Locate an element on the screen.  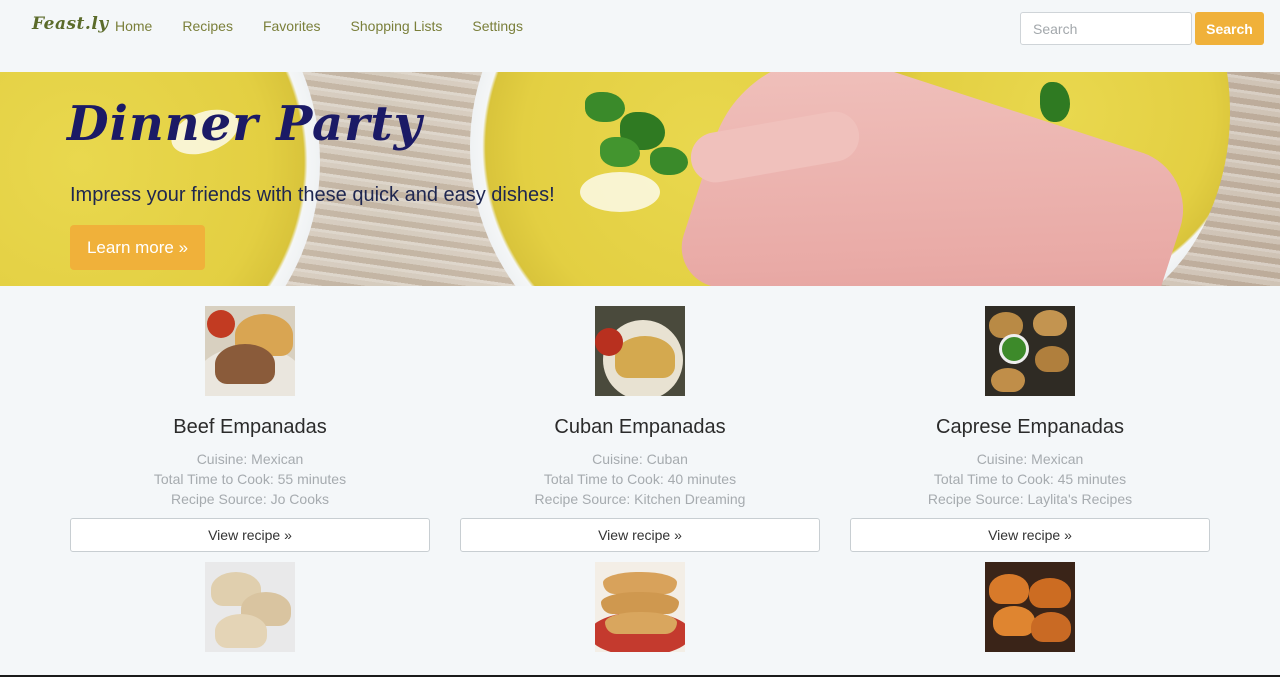
recipe-title: Cuban Empanadas is located at coordinates (640, 427).